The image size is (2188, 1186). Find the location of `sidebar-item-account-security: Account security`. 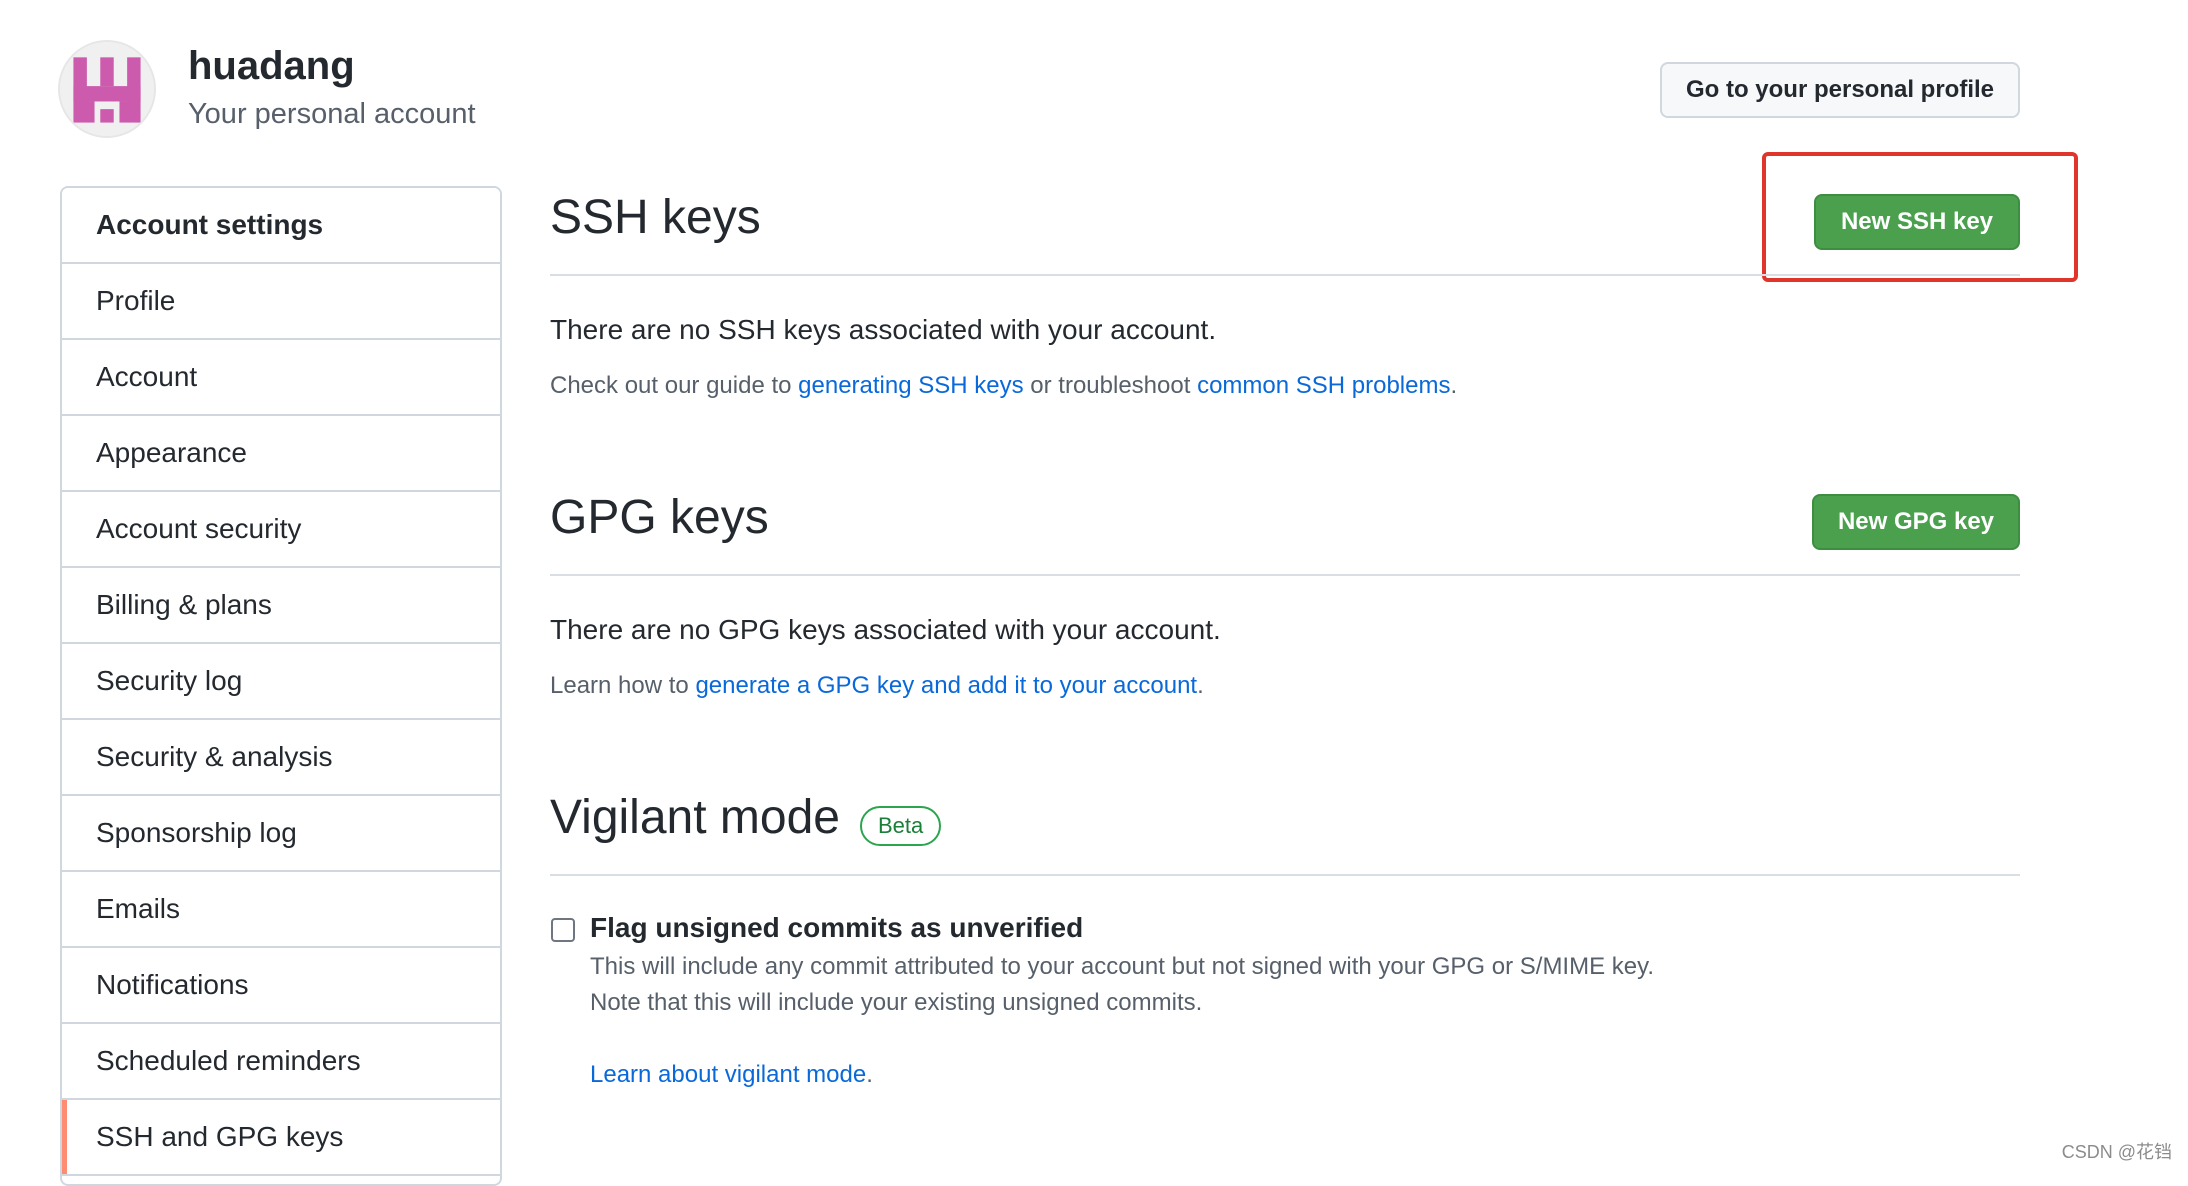

sidebar-item-account-security: Account security is located at coordinates (281, 530).